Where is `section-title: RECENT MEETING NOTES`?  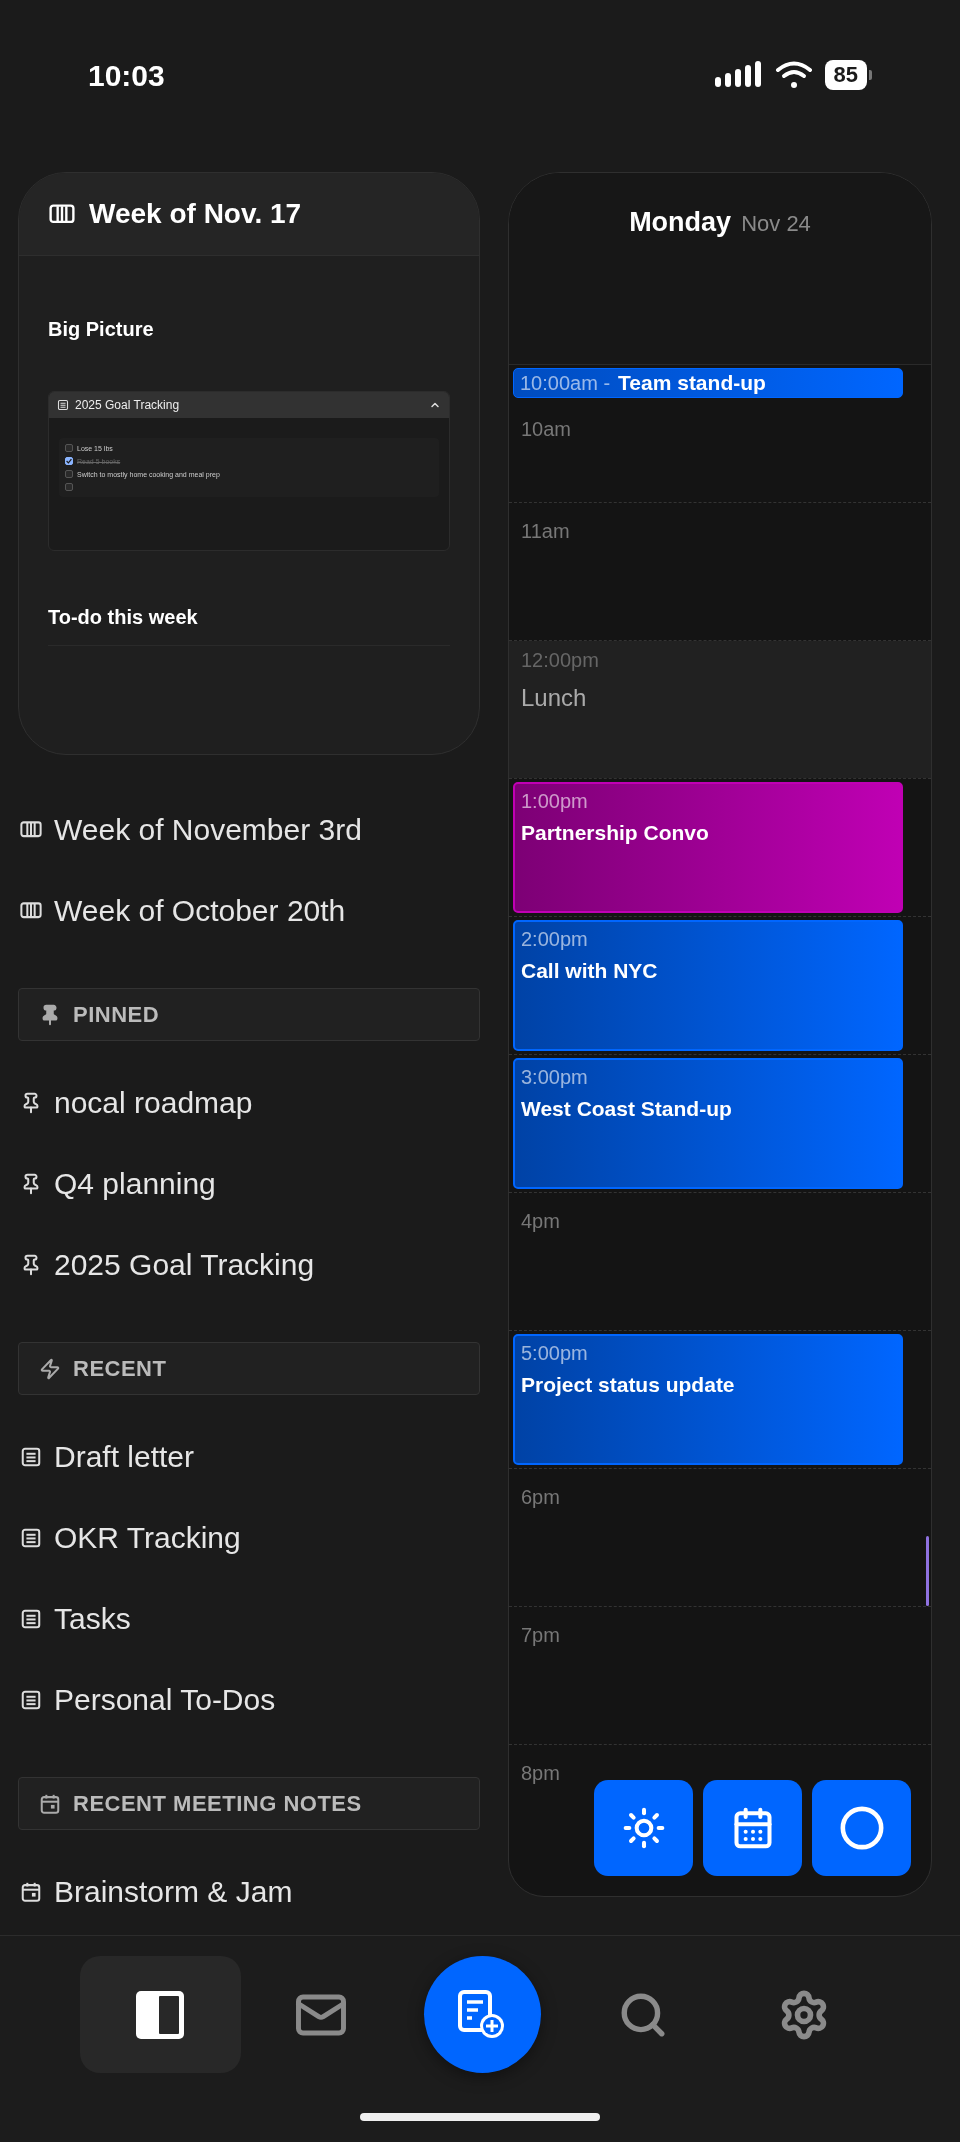
section-title: RECENT MEETING NOTES is located at coordinates (217, 1803).